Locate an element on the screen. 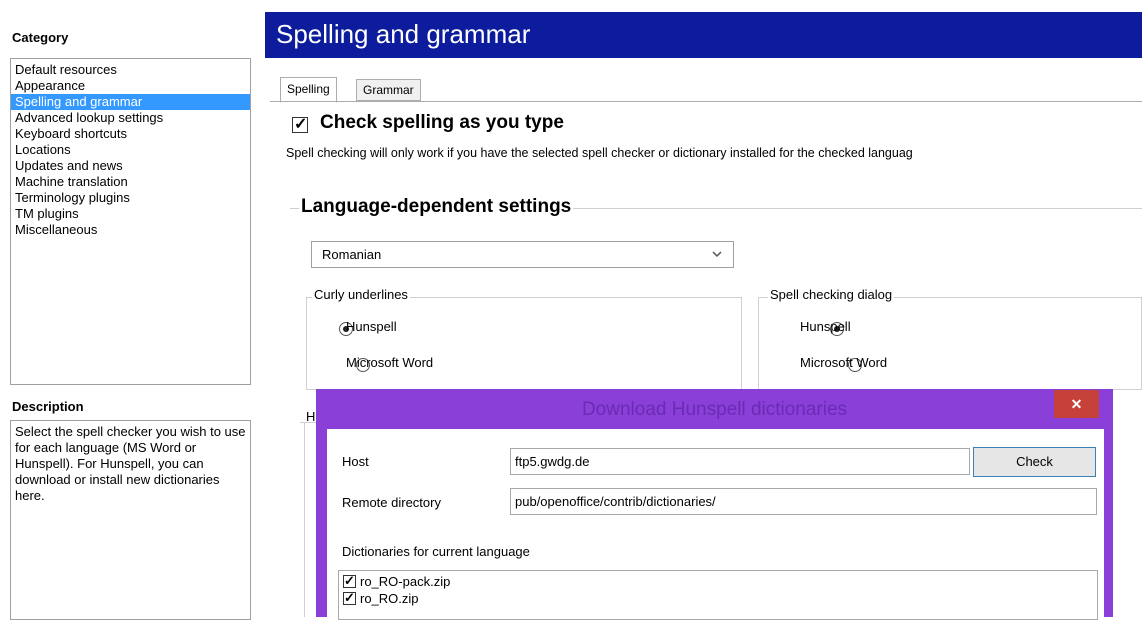 This screenshot has height=620, width=1142. category-item-tm-plugins: TM plugins is located at coordinates (130, 214).